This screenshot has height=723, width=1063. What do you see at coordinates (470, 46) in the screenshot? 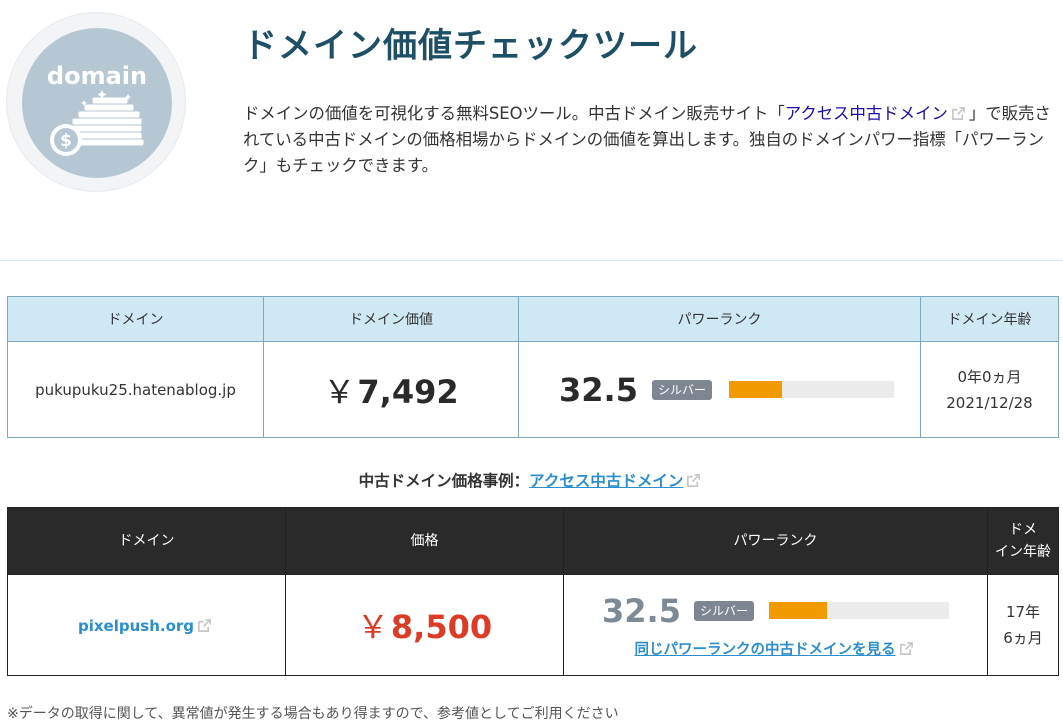
I see `page-title: ドメイン価値チェックツール` at bounding box center [470, 46].